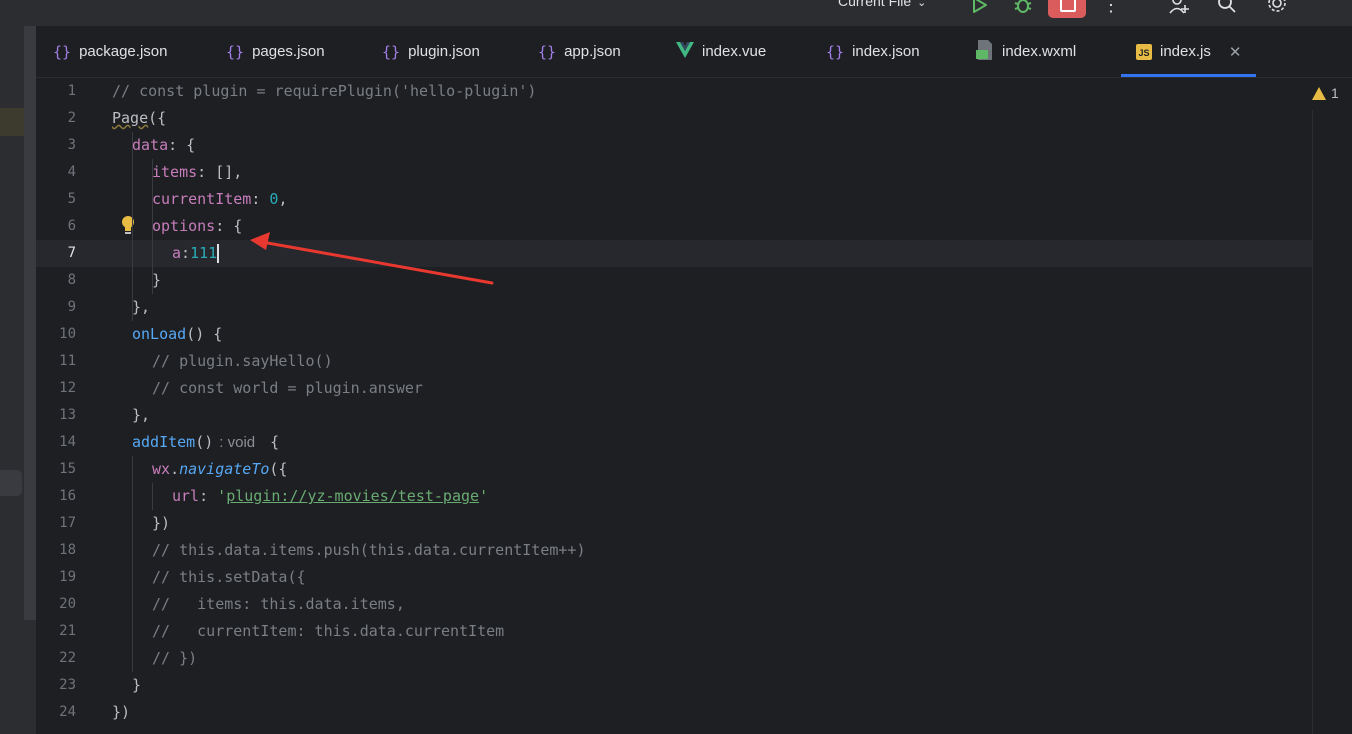 The image size is (1352, 734). Describe the element at coordinates (67, 388) in the screenshot. I see `line-number: 12` at that location.